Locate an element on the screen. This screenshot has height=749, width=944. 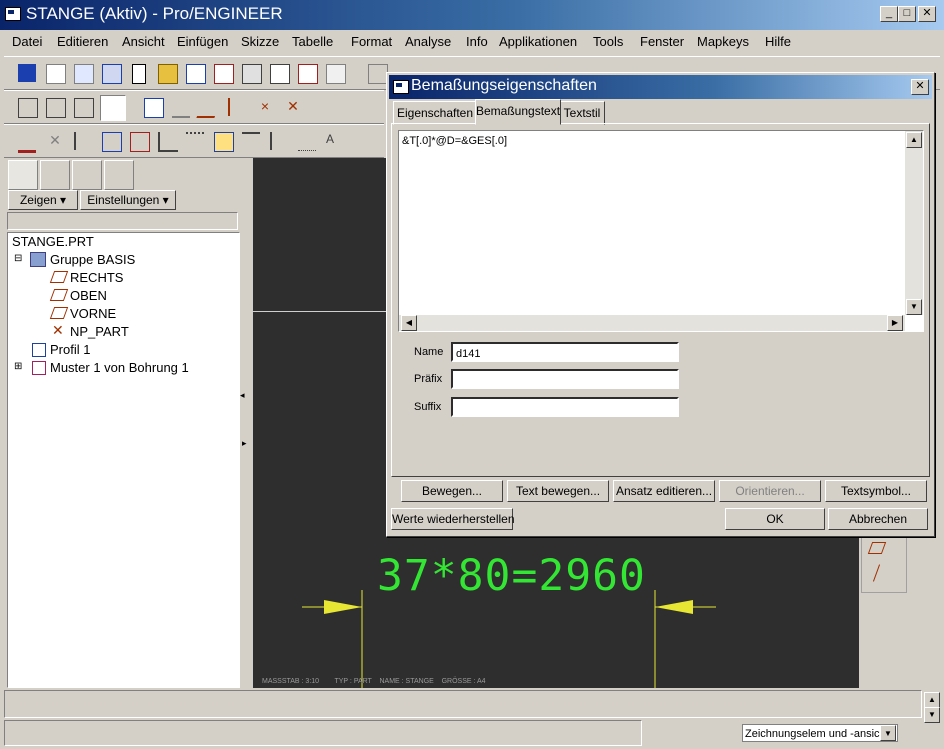
navigator-splitter: ◂ ▸ is located at coordinates (243, 425).